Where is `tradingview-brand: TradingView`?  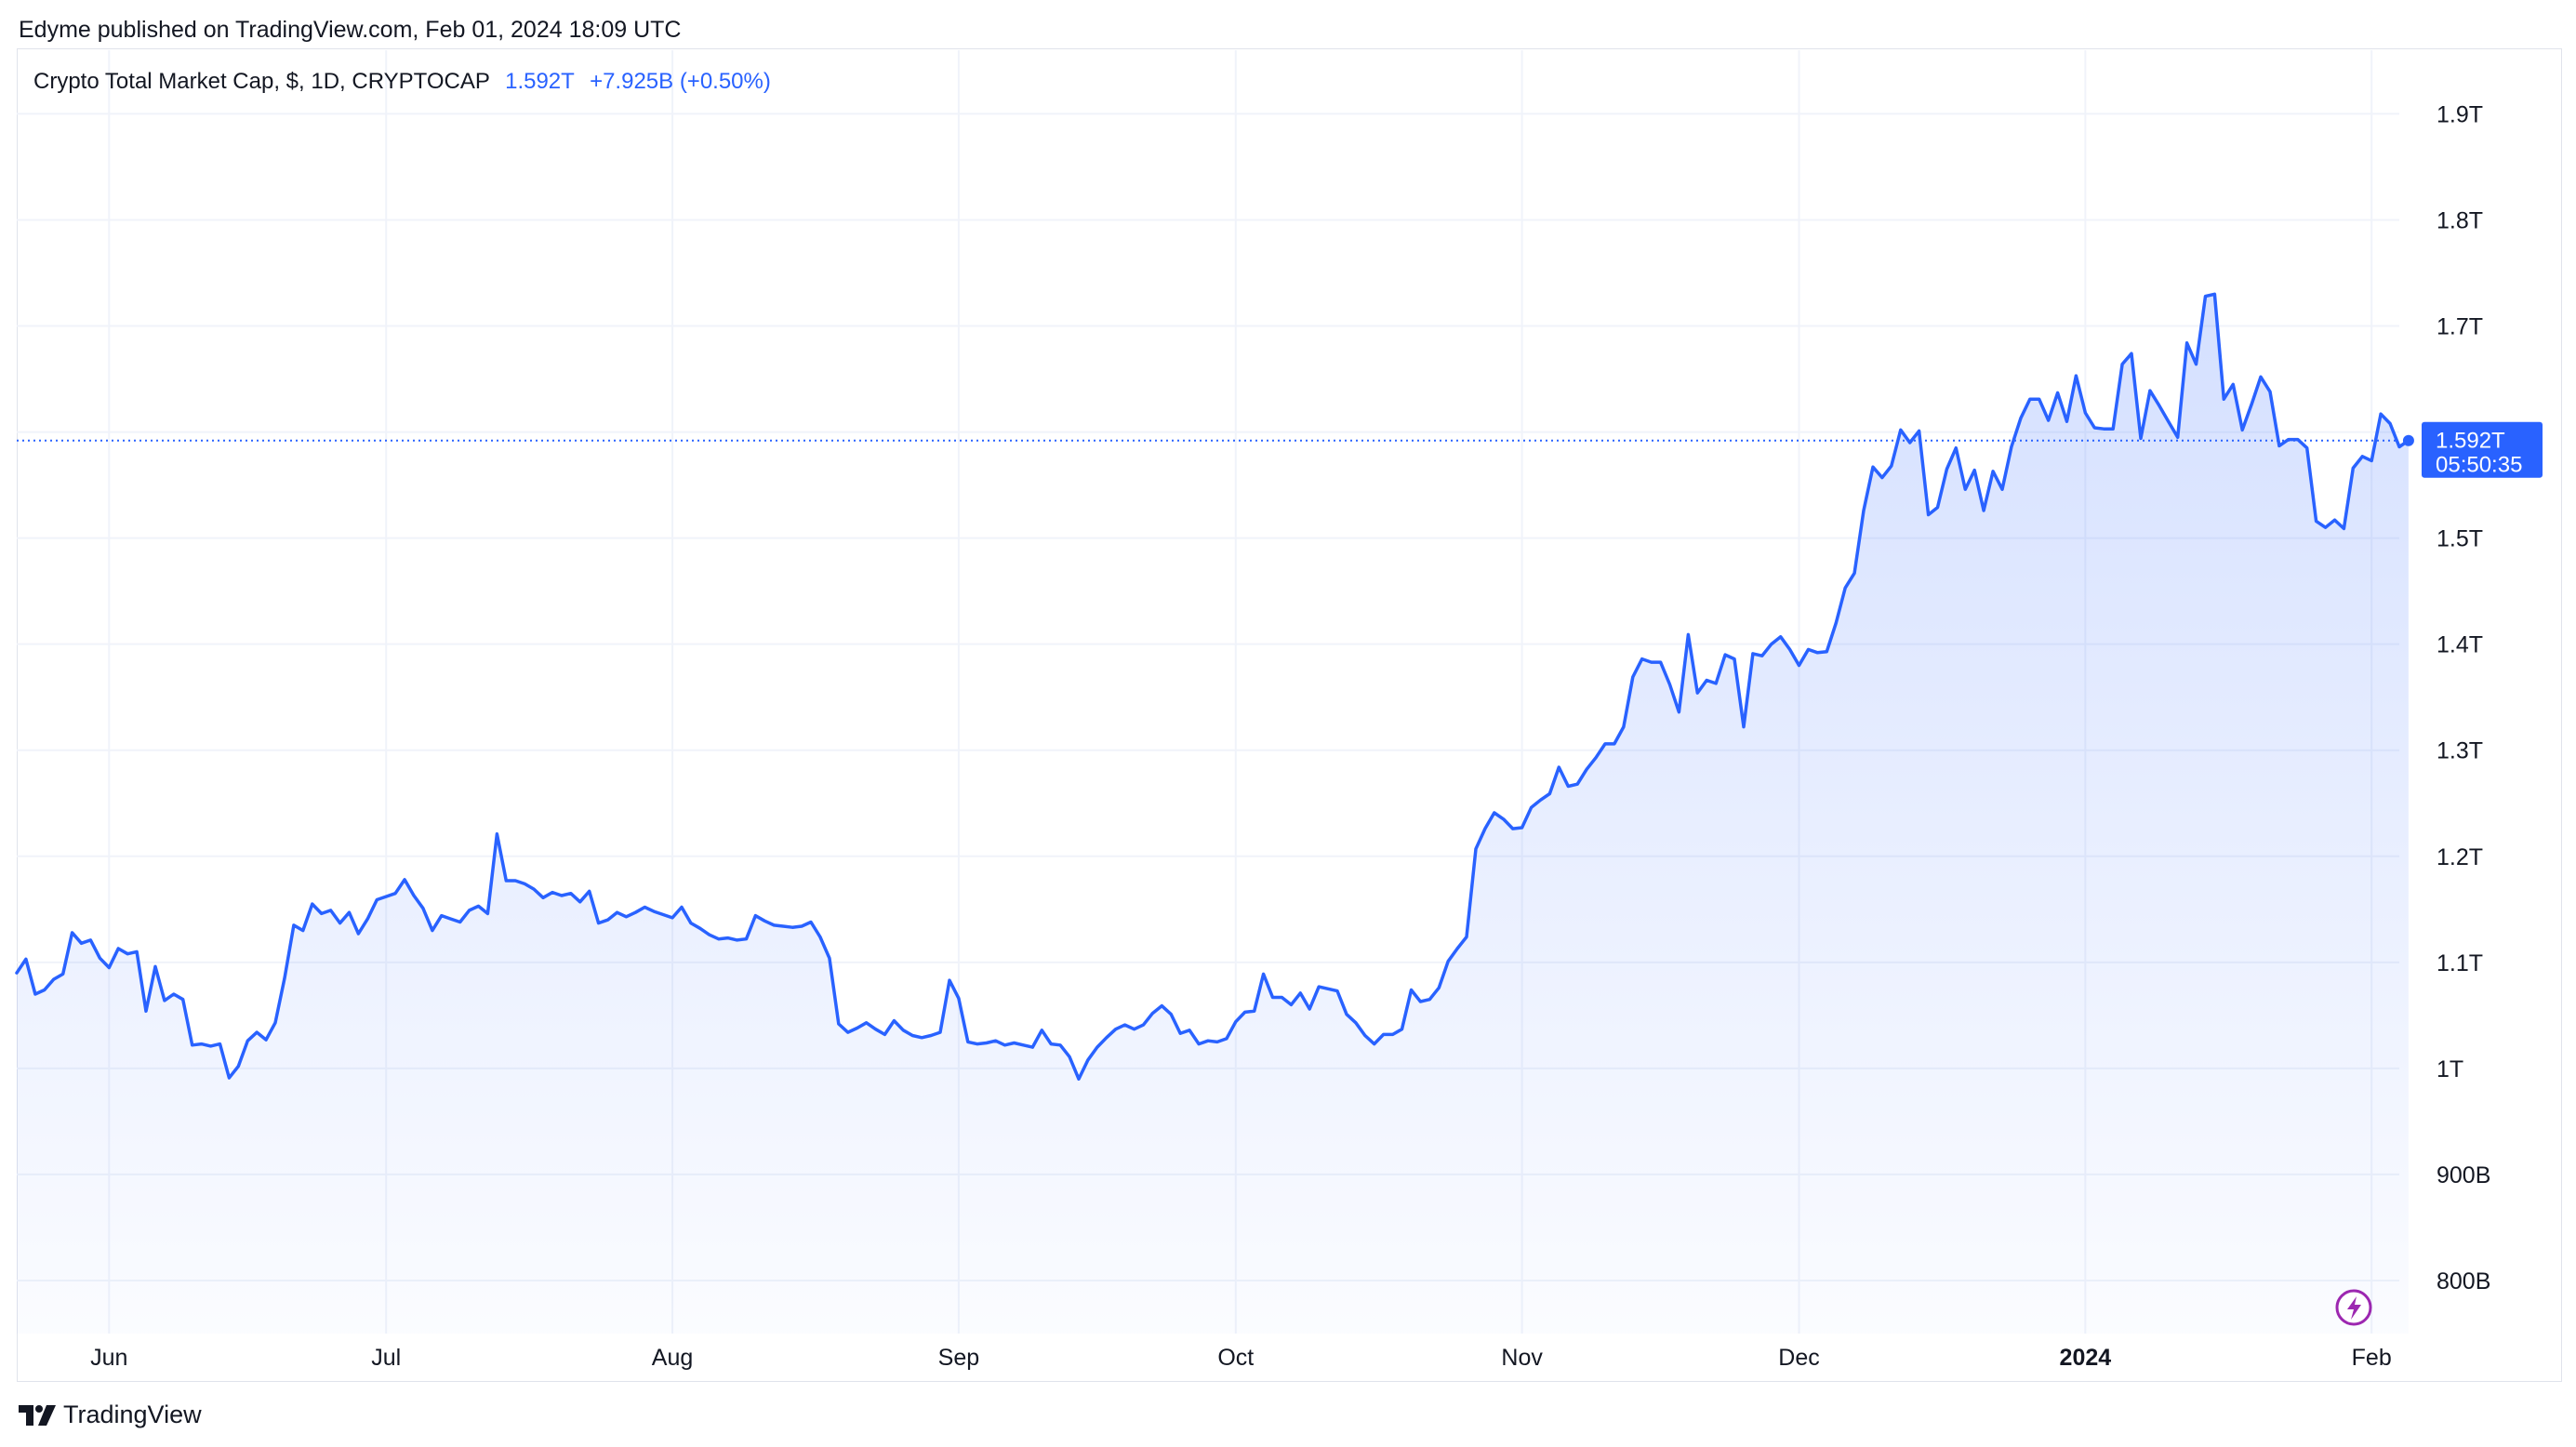 tradingview-brand: TradingView is located at coordinates (110, 1415).